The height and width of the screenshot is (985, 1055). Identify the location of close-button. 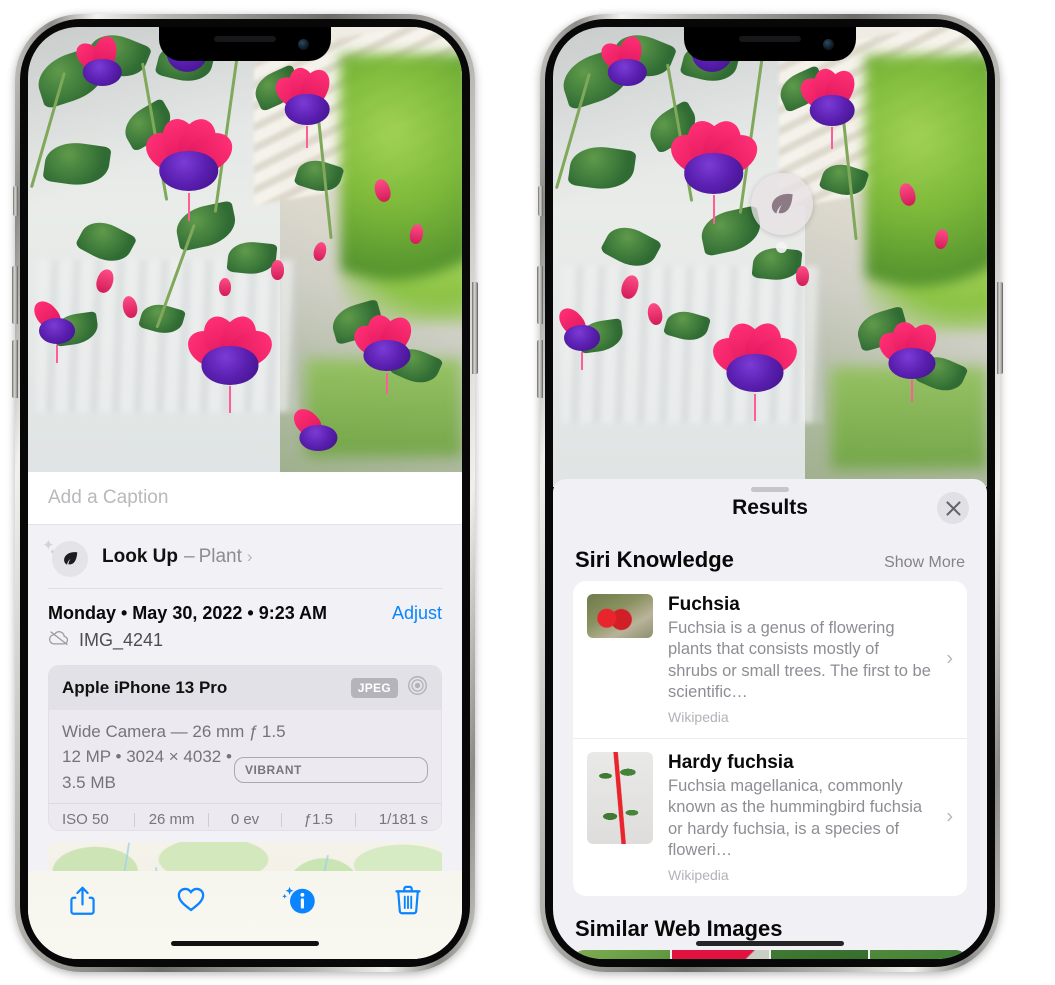
(953, 508).